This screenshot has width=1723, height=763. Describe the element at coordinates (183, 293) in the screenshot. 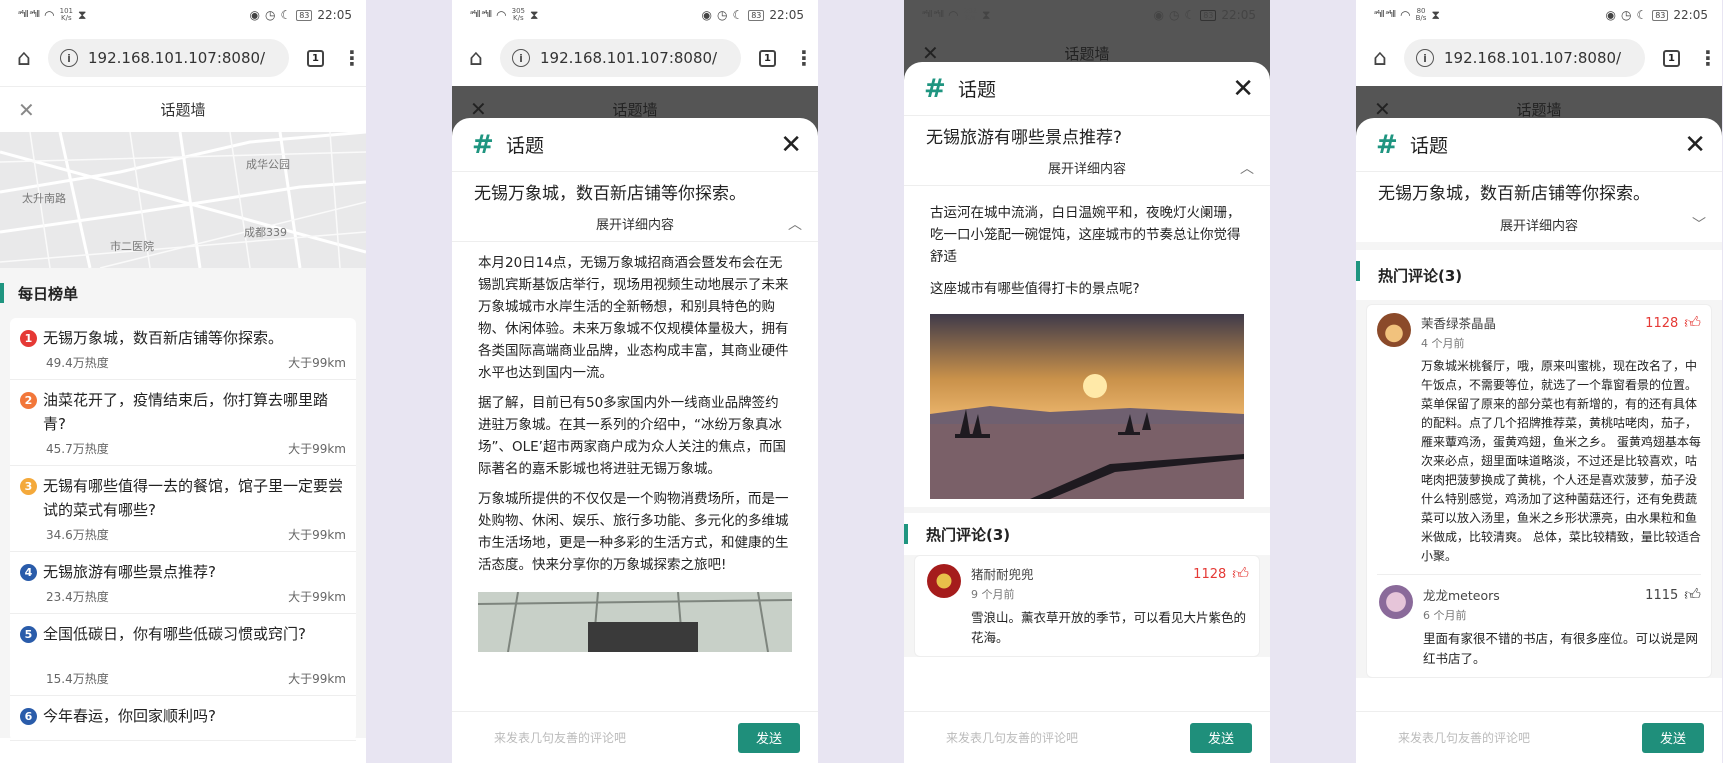

I see `daily-ranking-title: 每日榜单` at that location.